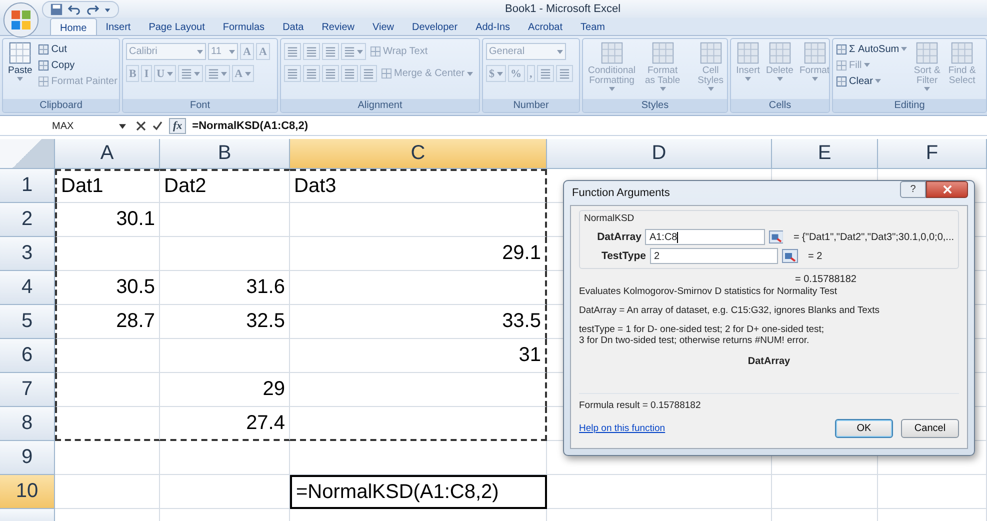 Image resolution: width=987 pixels, height=521 pixels. Describe the element at coordinates (418, 186) in the screenshot. I see `table-cell: Dat3` at that location.